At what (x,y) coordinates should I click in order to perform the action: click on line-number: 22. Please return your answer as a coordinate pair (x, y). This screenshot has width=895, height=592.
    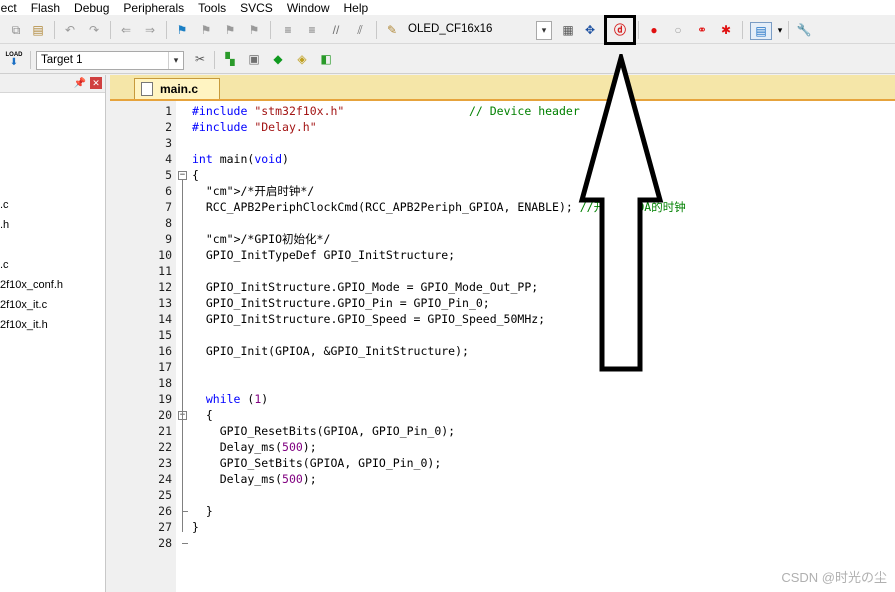
    Looking at the image, I should click on (165, 447).